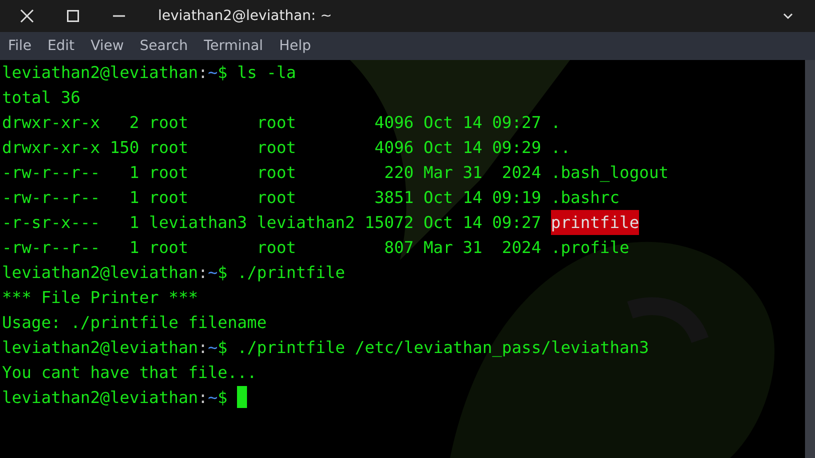  What do you see at coordinates (281, 123) in the screenshot?
I see `terminal-text: drwxr-xr-x 2 root root 4096 Oct 14 09:27 .` at bounding box center [281, 123].